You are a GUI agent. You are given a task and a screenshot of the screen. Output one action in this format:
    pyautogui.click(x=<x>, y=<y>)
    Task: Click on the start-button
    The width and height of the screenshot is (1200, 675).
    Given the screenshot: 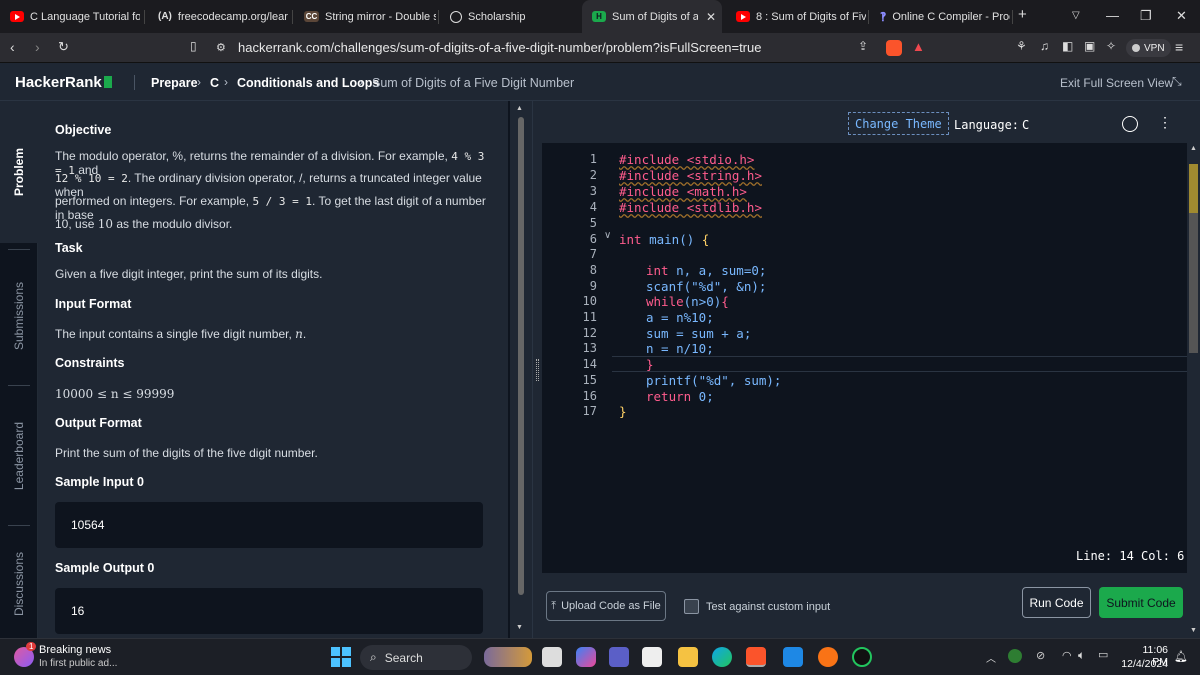 What is the action you would take?
    pyautogui.click(x=341, y=657)
    